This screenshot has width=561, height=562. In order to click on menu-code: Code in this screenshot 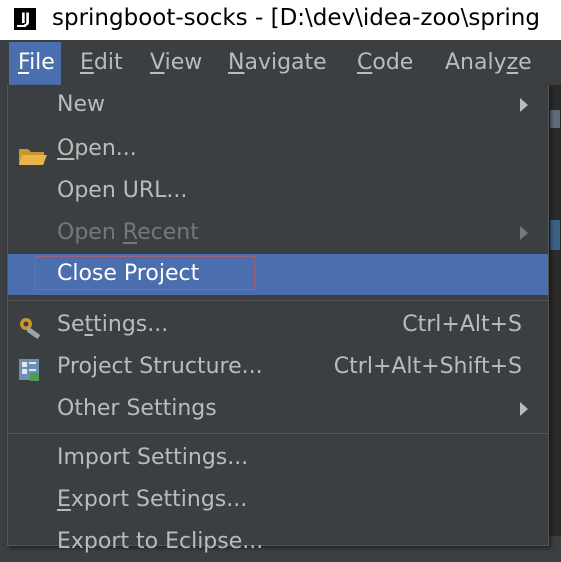, I will do `click(385, 63)`.